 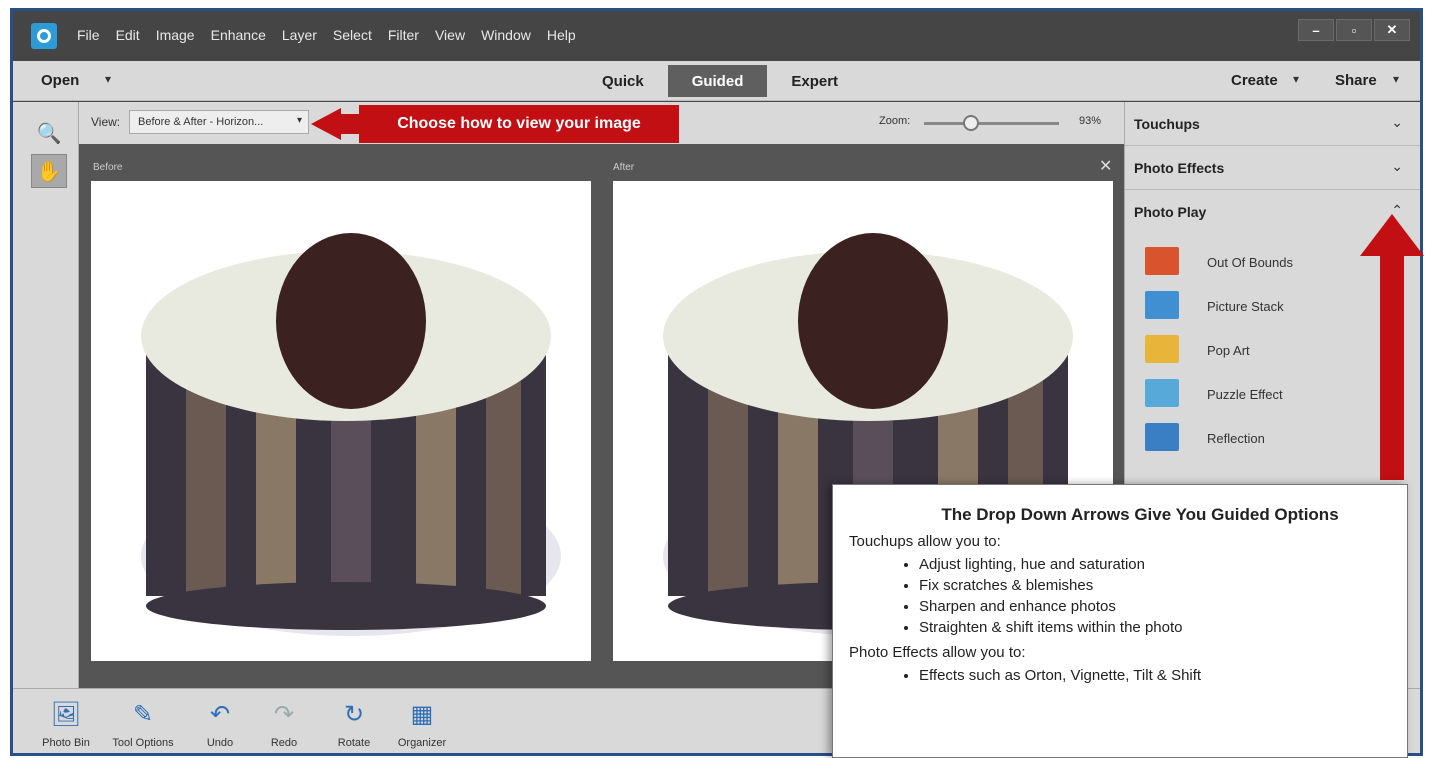 What do you see at coordinates (1250, 262) in the screenshot?
I see `play-item-label: Out Of Bounds` at bounding box center [1250, 262].